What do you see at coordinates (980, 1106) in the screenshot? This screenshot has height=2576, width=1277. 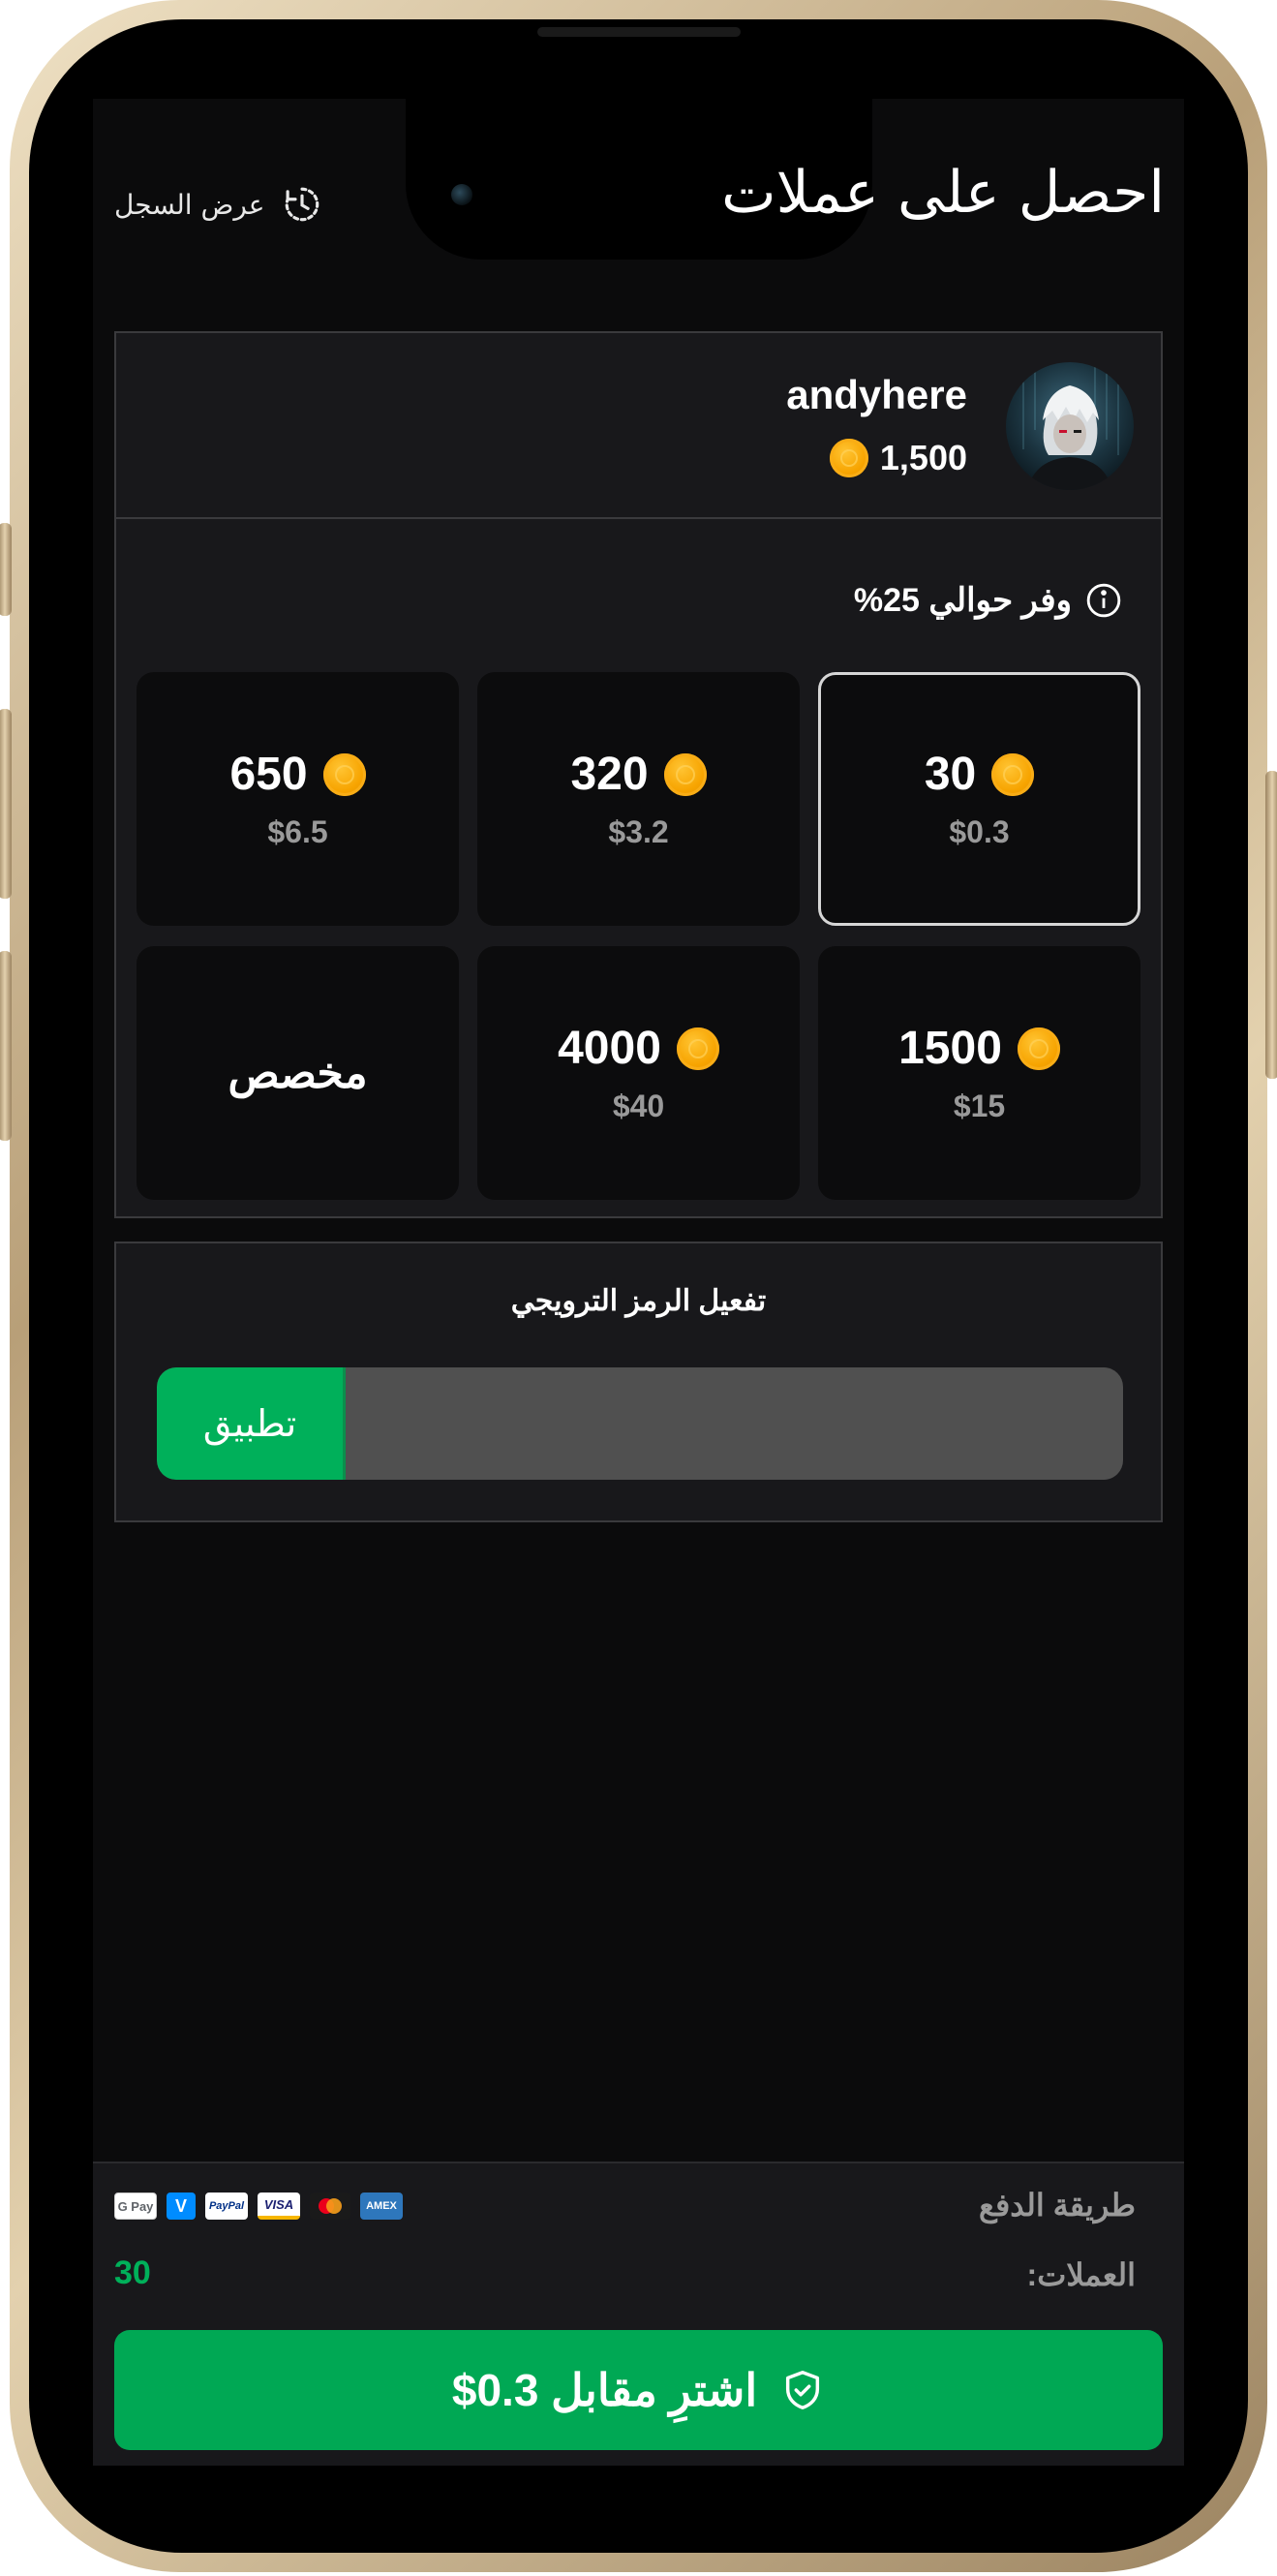 I see `package-price: $15` at bounding box center [980, 1106].